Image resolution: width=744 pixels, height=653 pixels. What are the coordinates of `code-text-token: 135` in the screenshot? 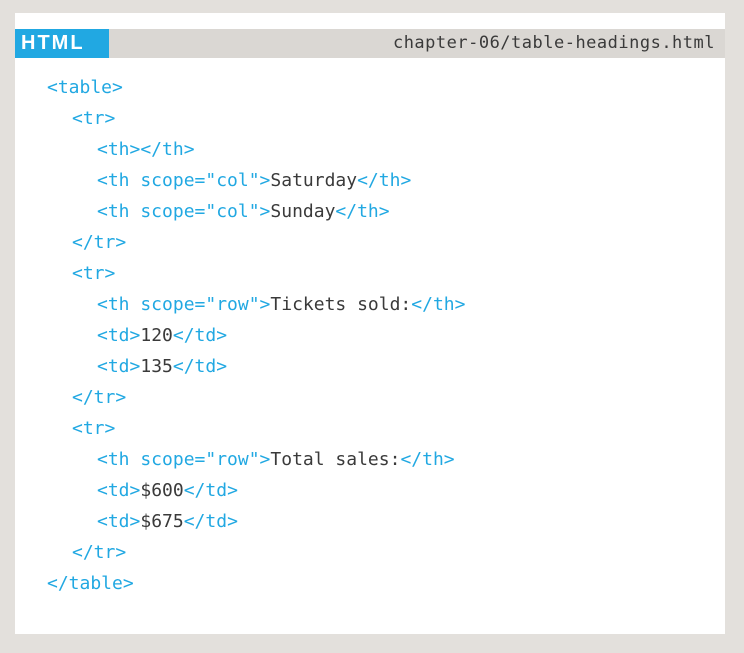 It's located at (156, 366).